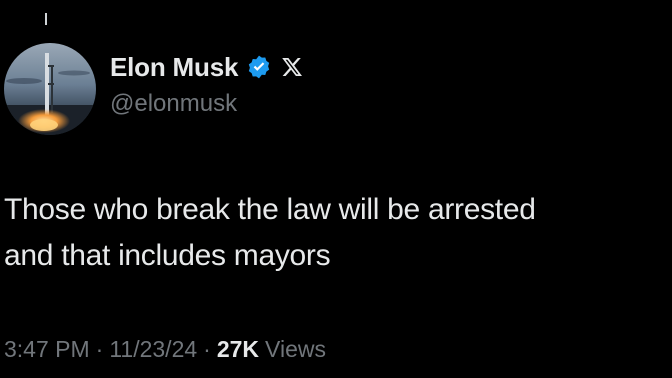  Describe the element at coordinates (295, 349) in the screenshot. I see `views-label: Views` at that location.